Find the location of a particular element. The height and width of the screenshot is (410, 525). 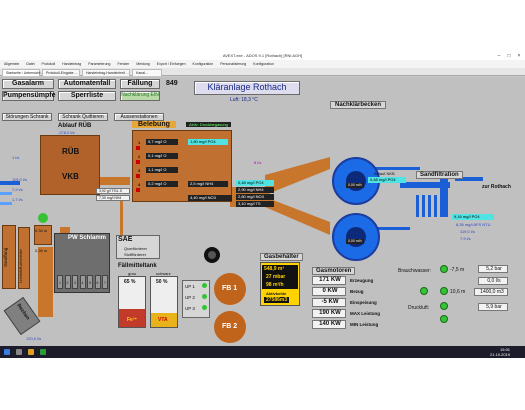

taskbar-clock: 15:01 21.10.2019 is located at coordinates (500, 352).